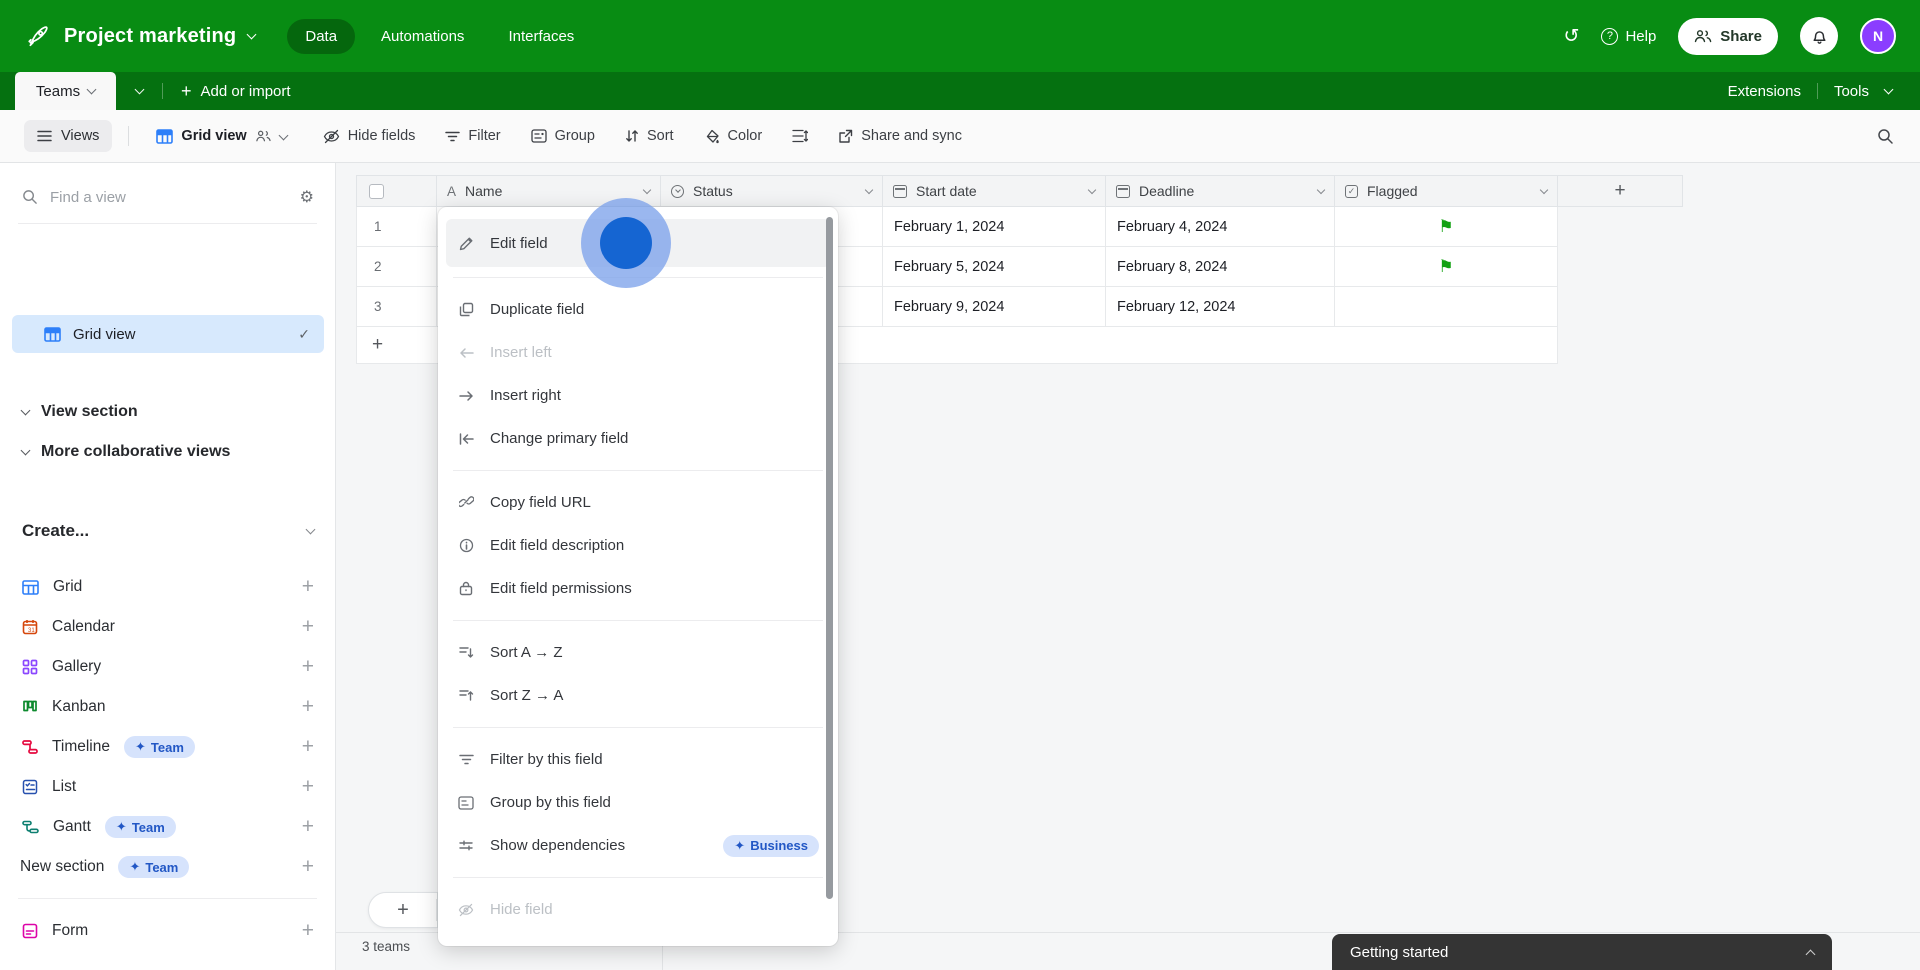 This screenshot has height=970, width=1920. I want to click on create-item-grid: Grid +, so click(168, 587).